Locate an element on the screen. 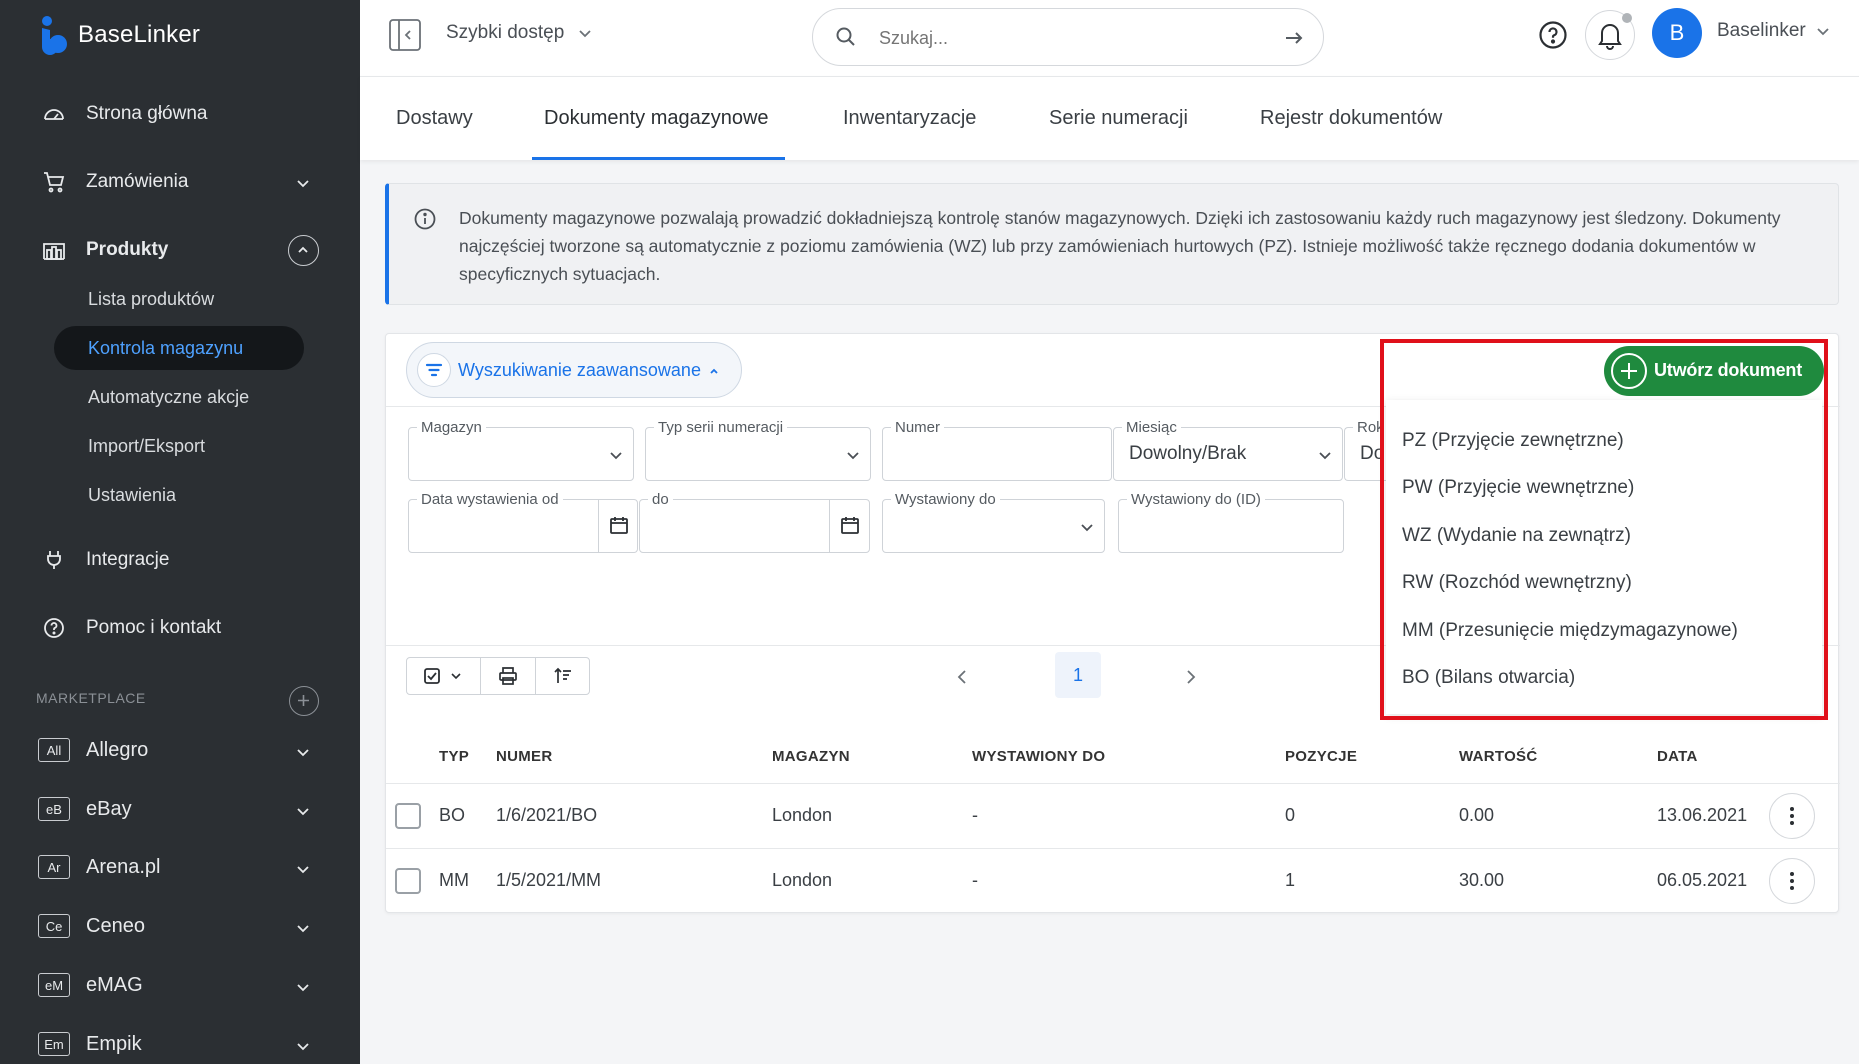 Image resolution: width=1859 pixels, height=1064 pixels. logo: BaseLinker is located at coordinates (118, 35).